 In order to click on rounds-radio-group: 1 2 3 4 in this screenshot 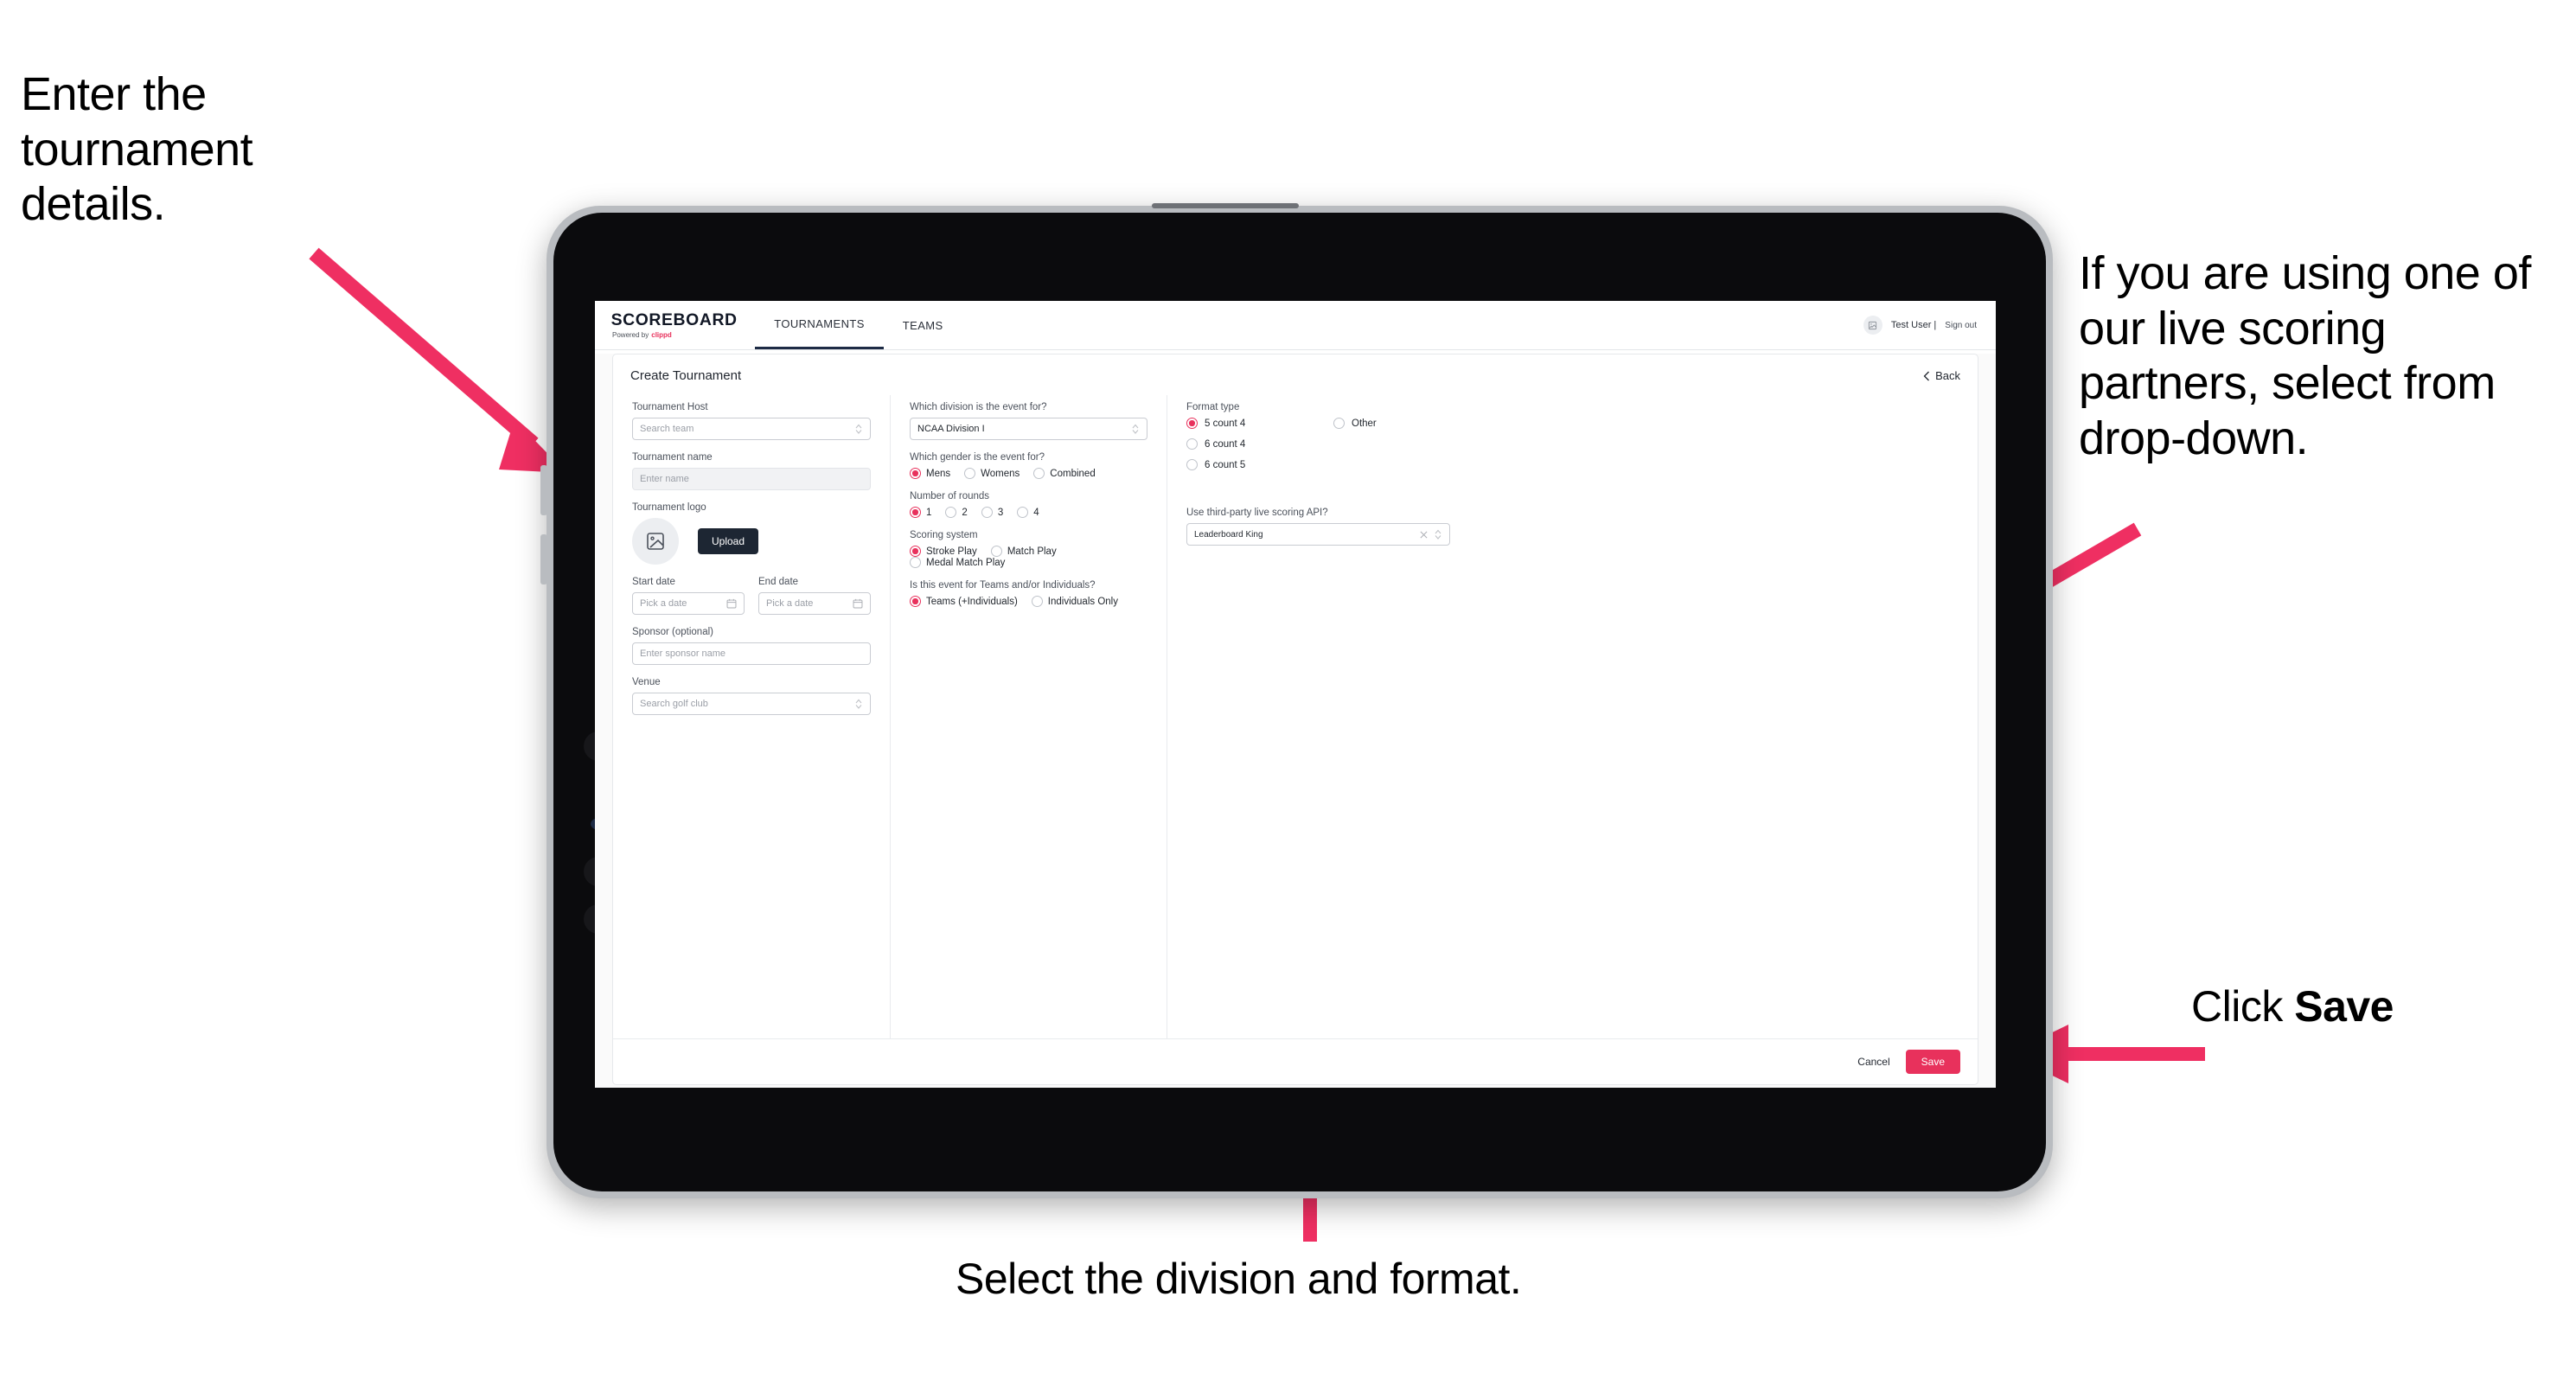, I will do `click(1028, 512)`.